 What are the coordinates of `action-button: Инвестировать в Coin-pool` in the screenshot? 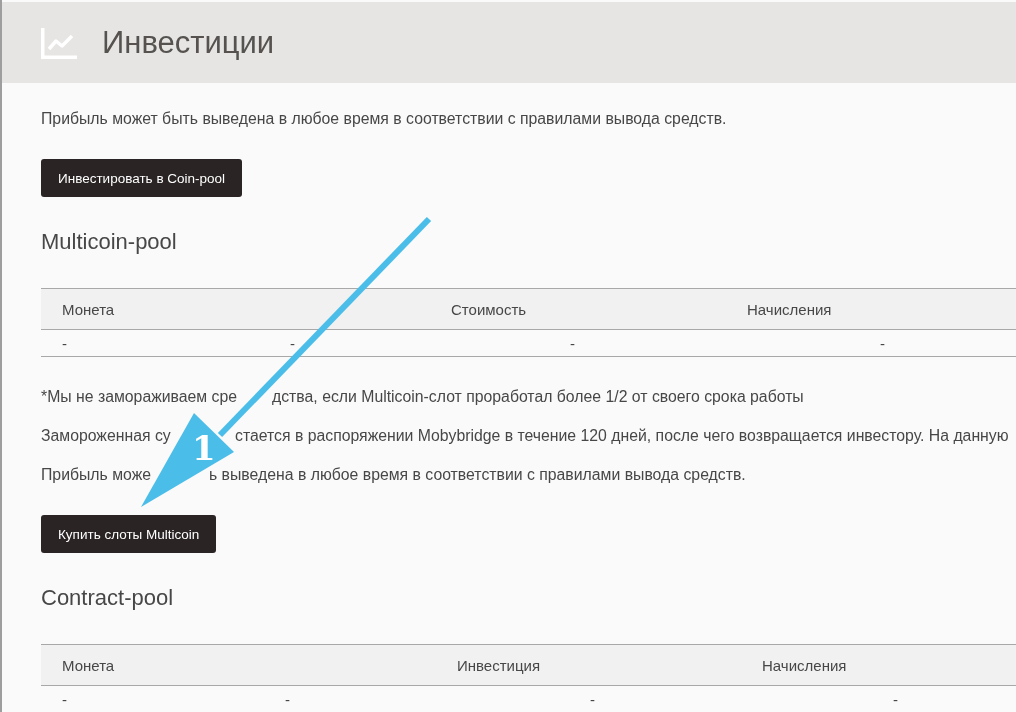 It's located at (142, 178).